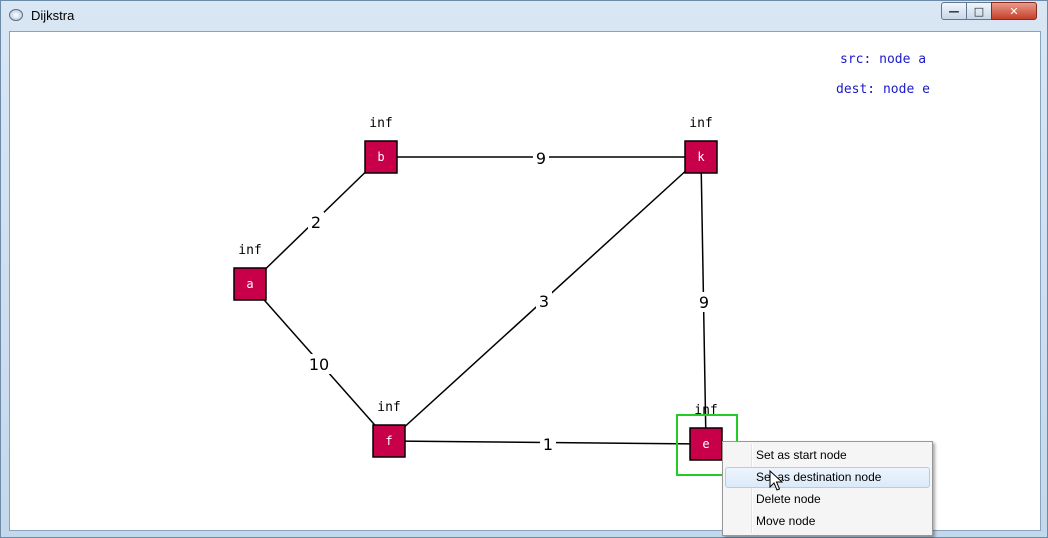 Image resolution: width=1048 pixels, height=538 pixels. I want to click on source-node-label: src: node a, so click(883, 59).